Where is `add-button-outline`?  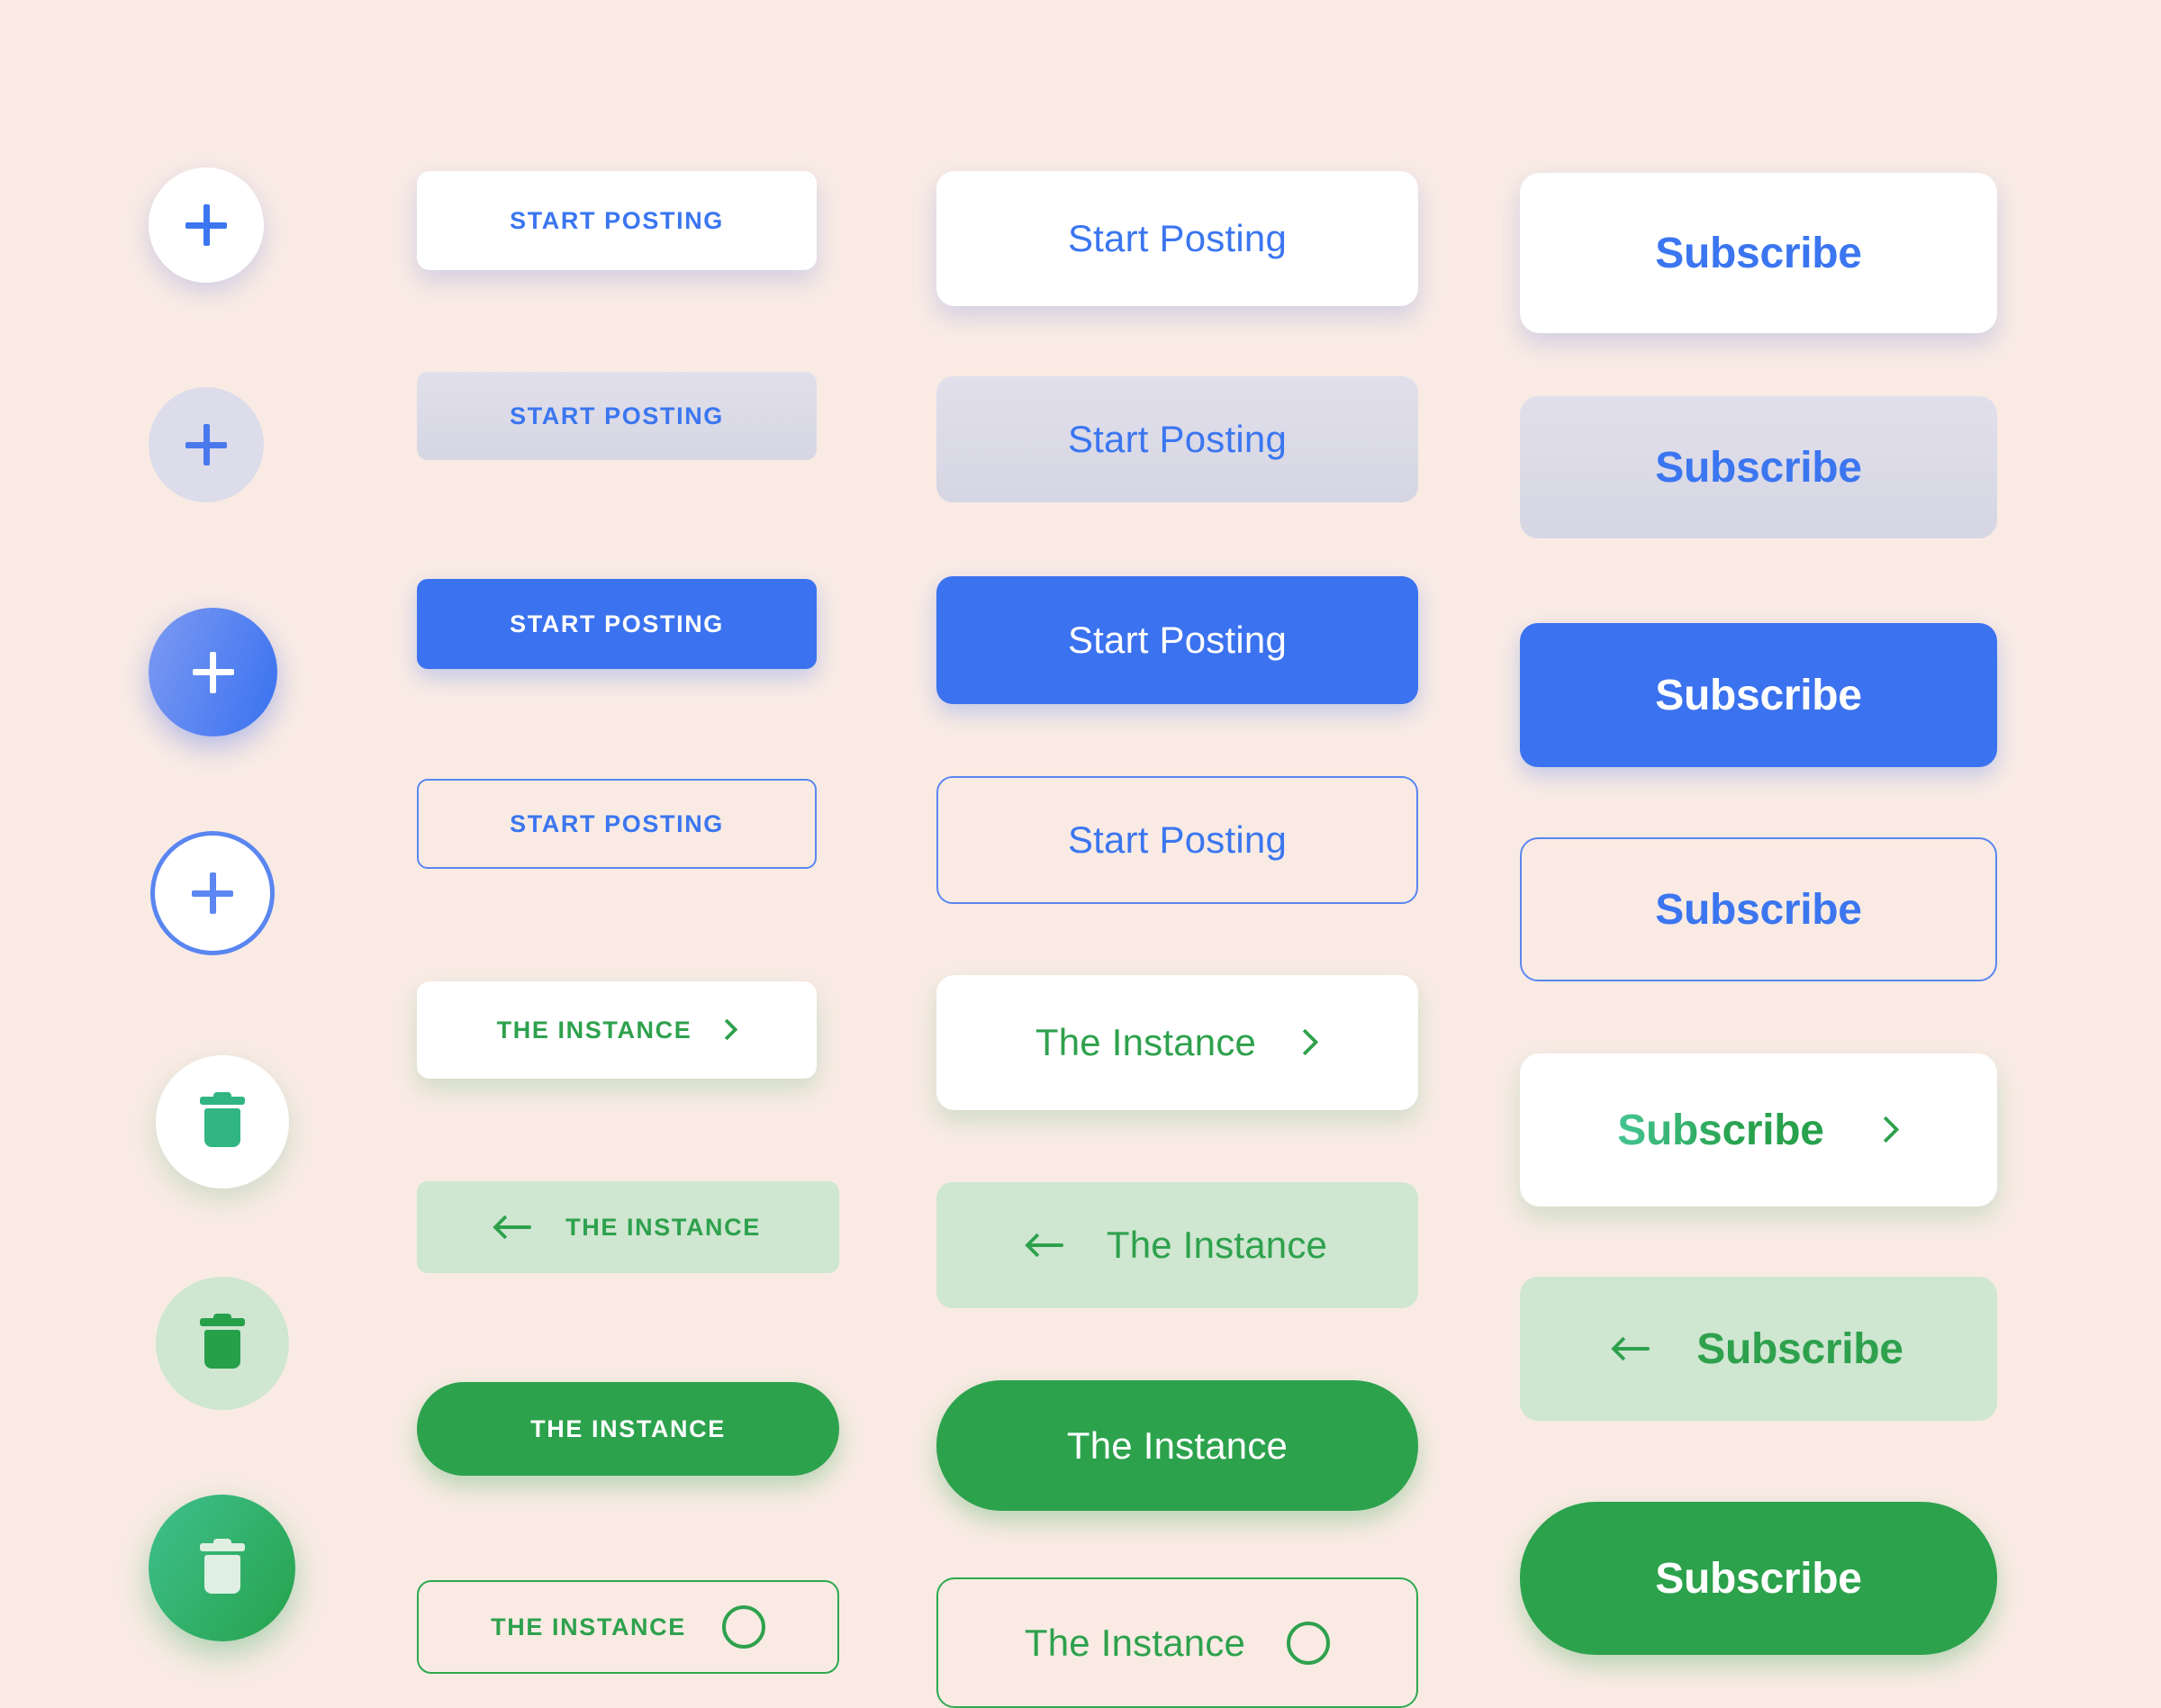
add-button-outline is located at coordinates (212, 893).